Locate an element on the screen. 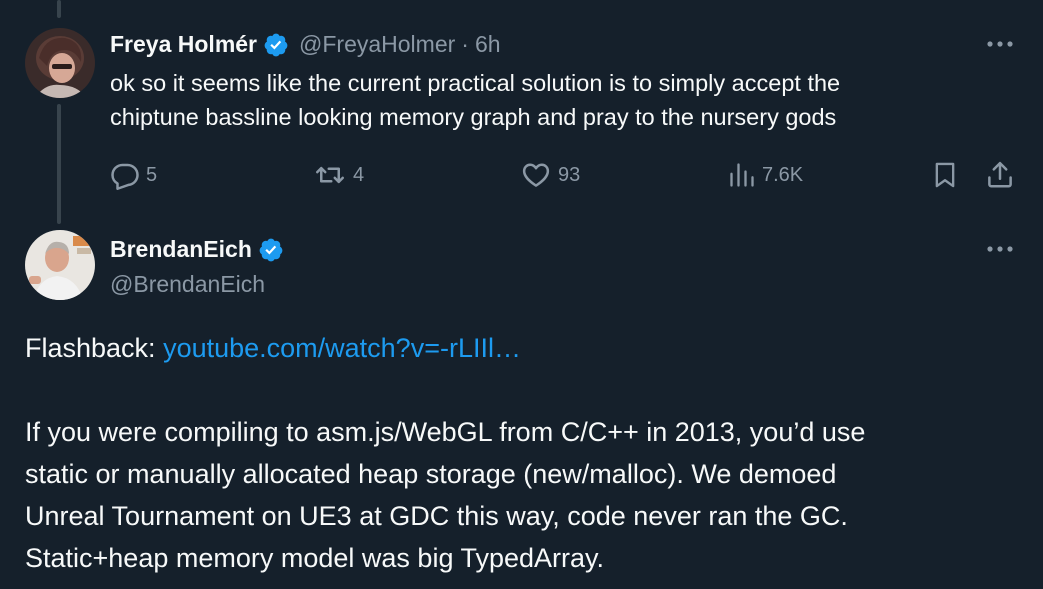 This screenshot has width=1043, height=589. display-name: Freya Holmér is located at coordinates (183, 44).